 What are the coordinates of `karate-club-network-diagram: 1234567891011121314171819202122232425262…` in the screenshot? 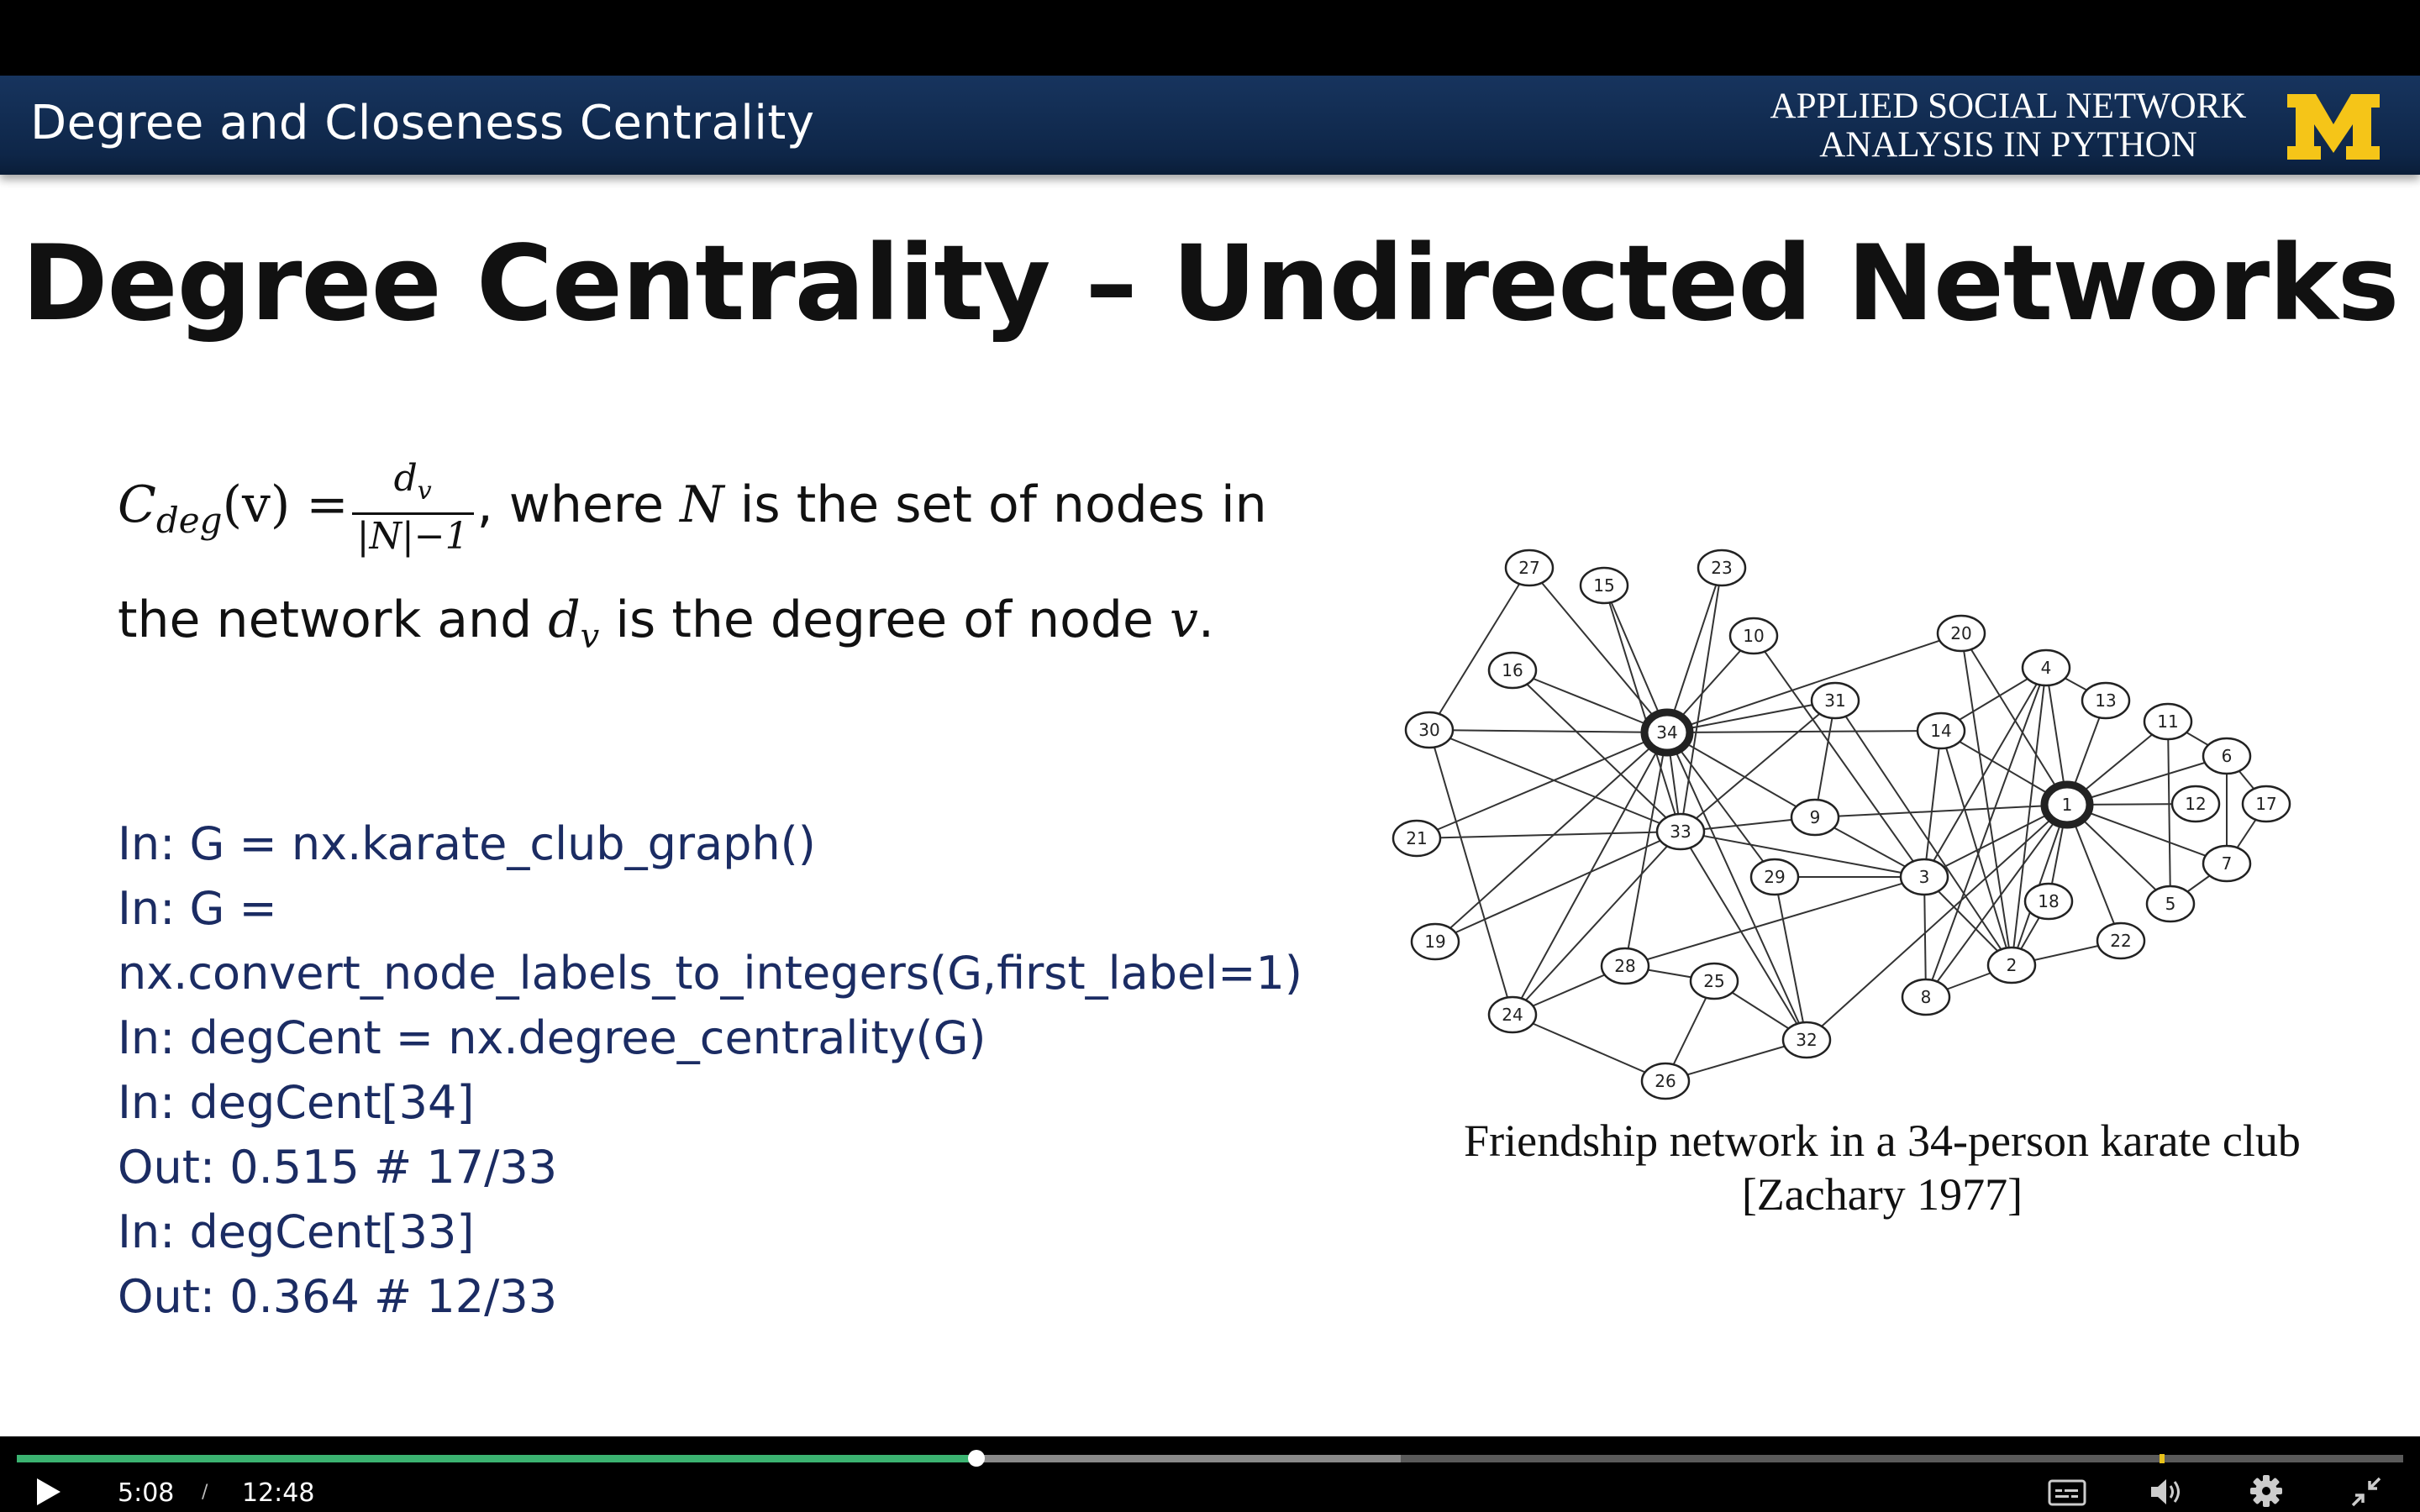 It's located at (1842, 824).